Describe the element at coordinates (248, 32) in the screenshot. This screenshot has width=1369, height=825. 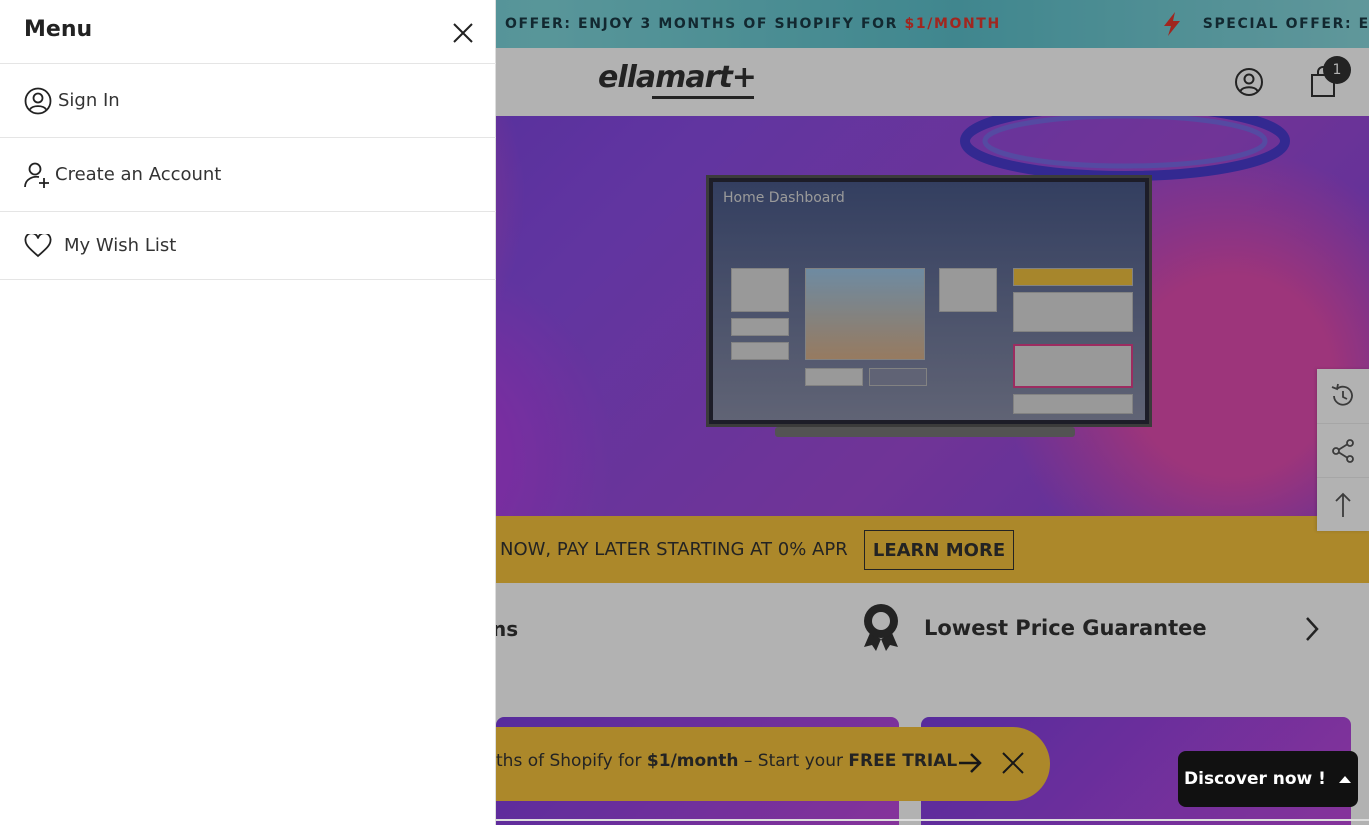
I see `drawer-header: Menu` at that location.